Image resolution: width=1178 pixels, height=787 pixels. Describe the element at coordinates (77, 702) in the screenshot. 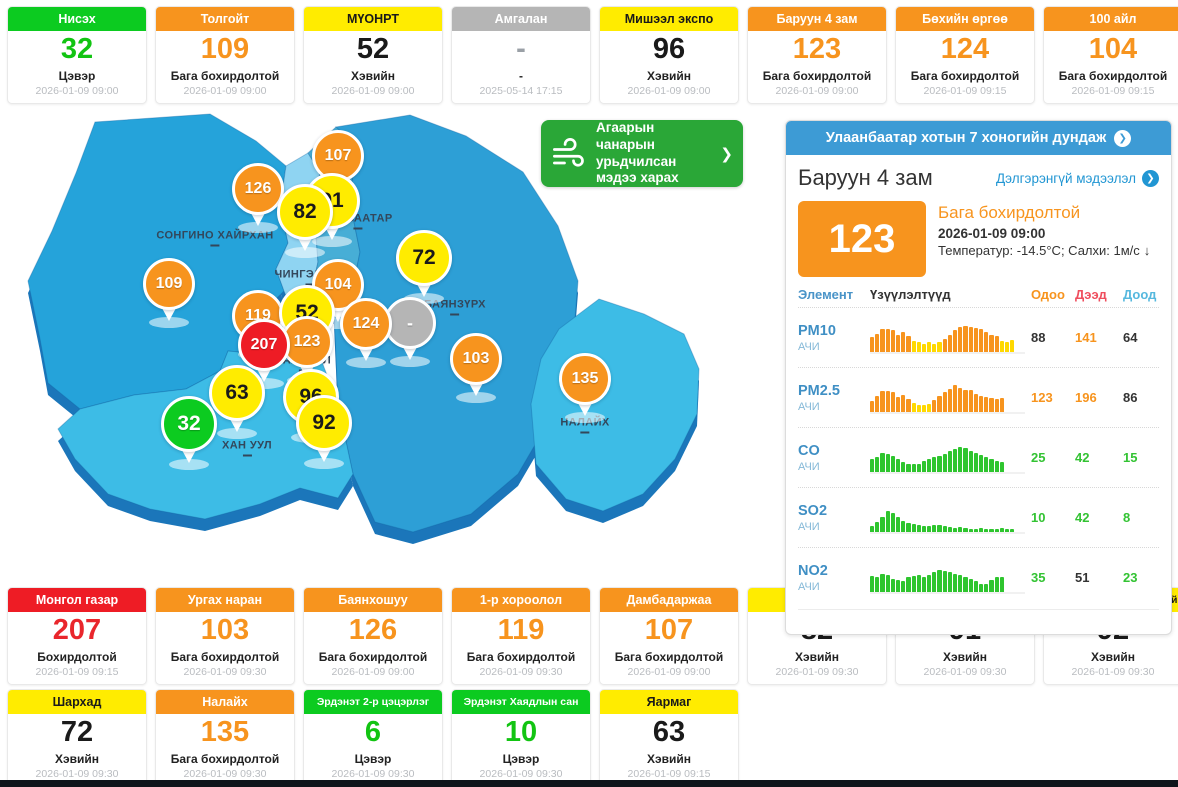

I see `station-name: Шархад` at that location.